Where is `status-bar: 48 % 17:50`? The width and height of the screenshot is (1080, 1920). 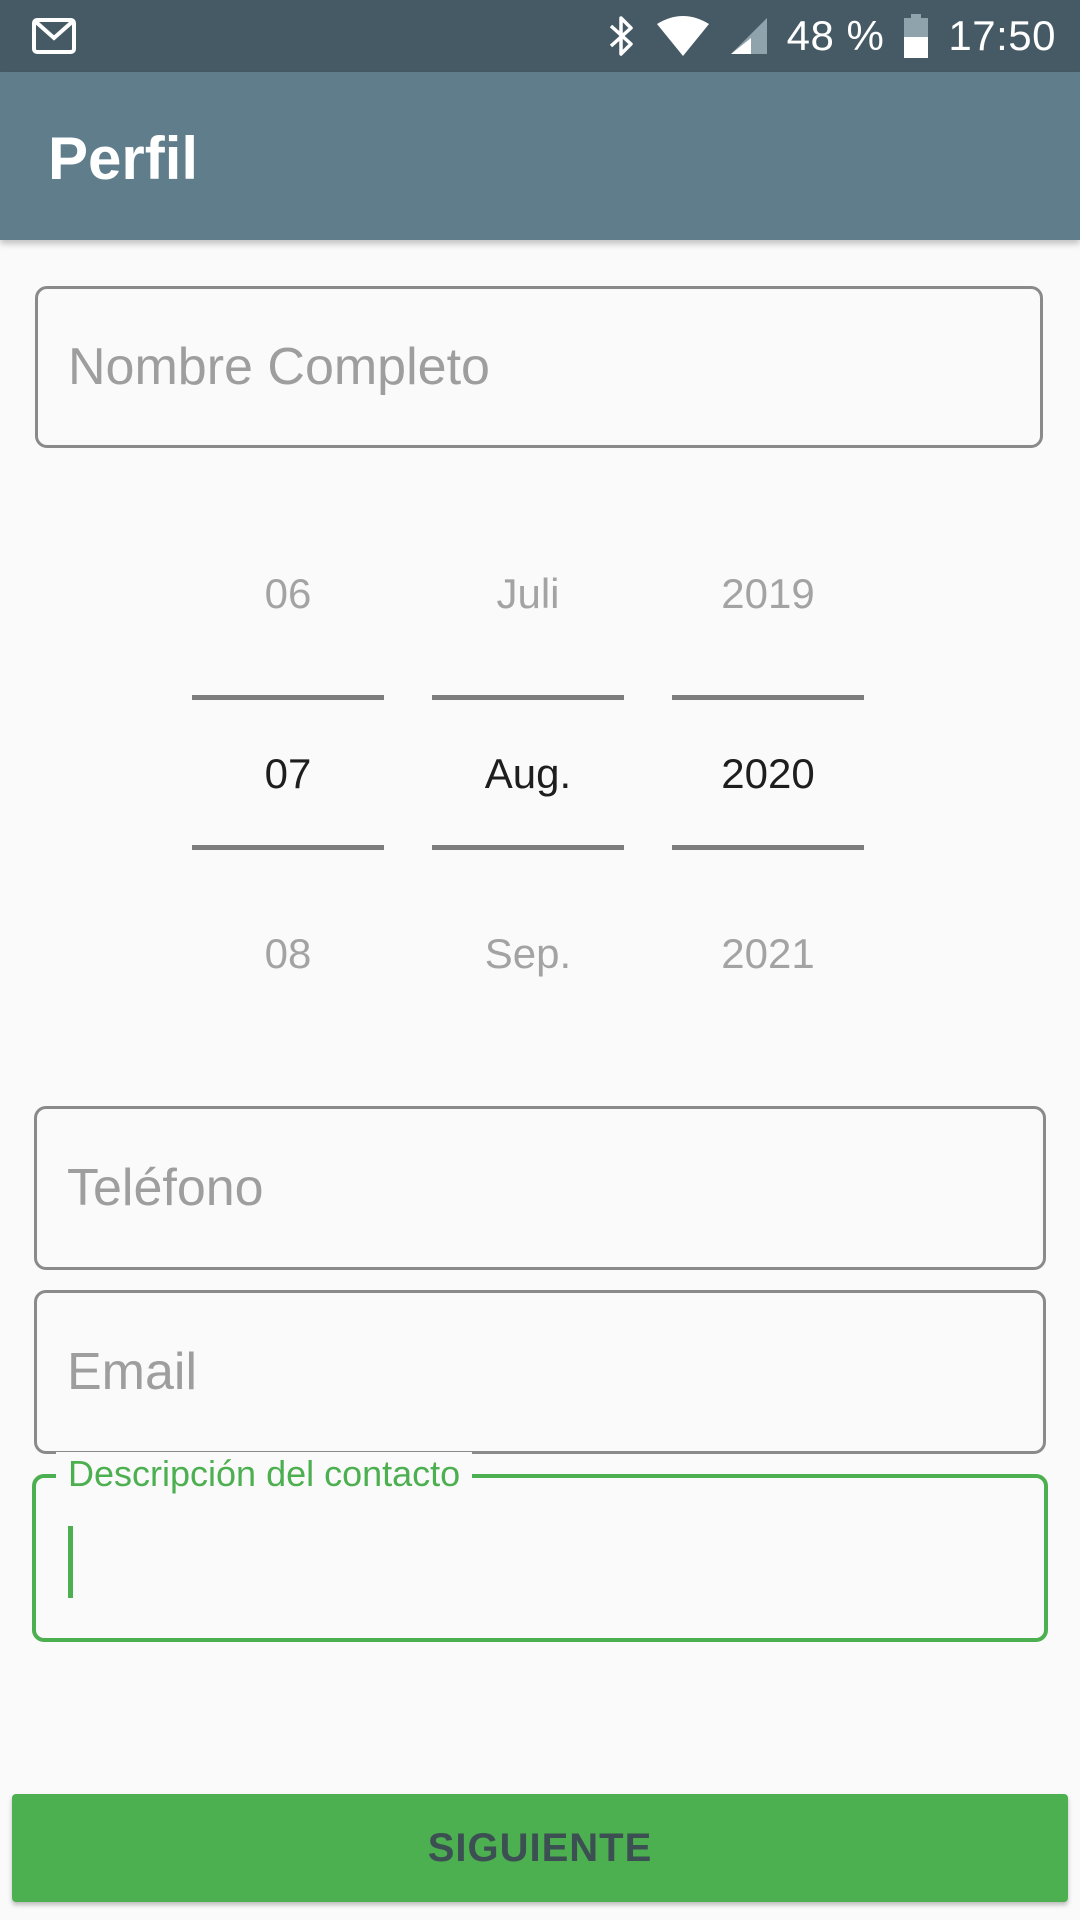 status-bar: 48 % 17:50 is located at coordinates (540, 36).